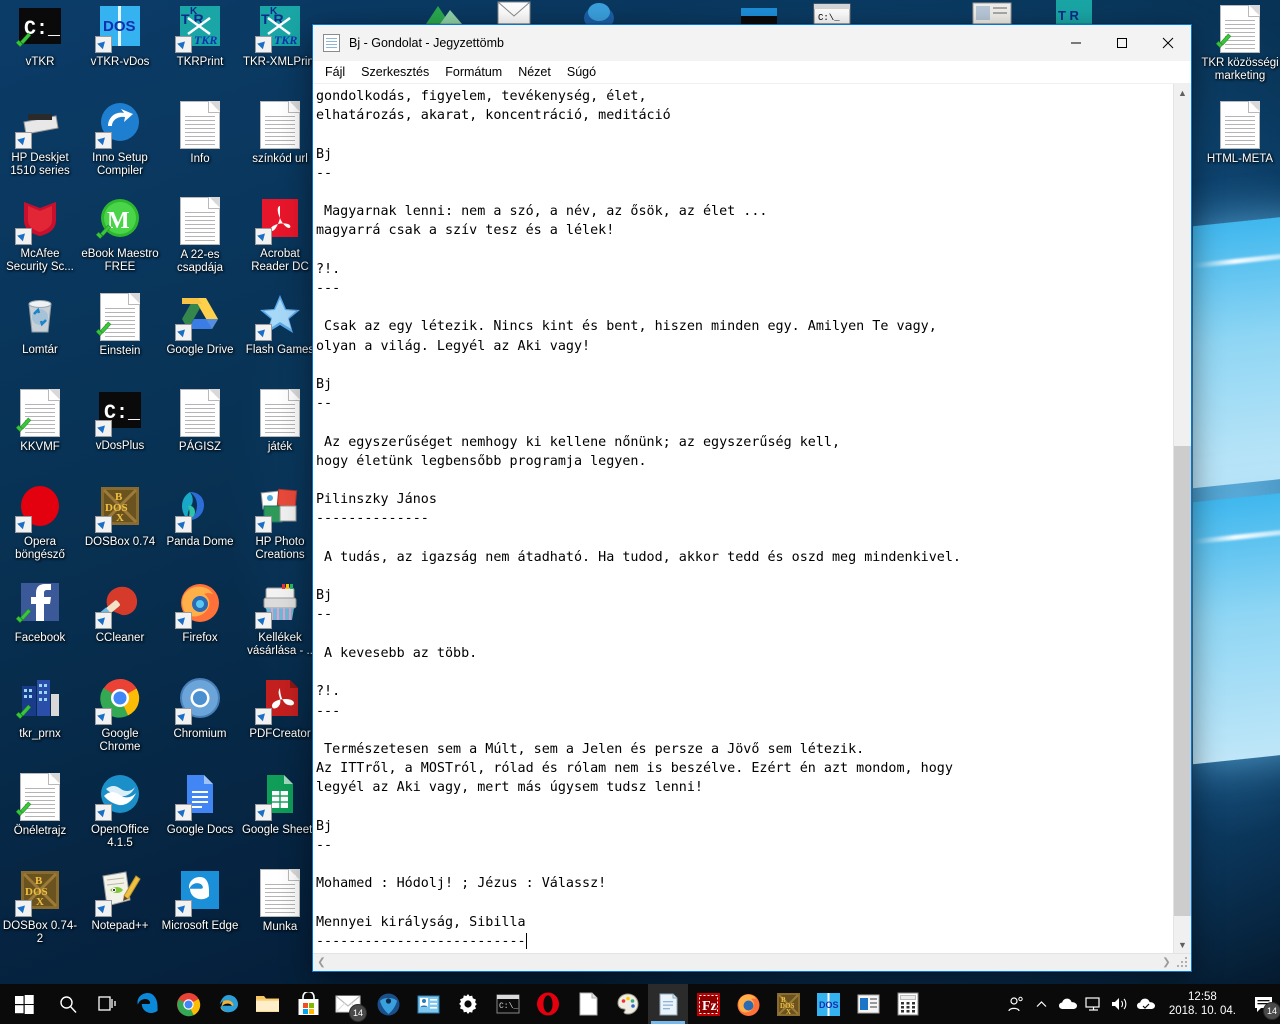 The image size is (1280, 1024). I want to click on edge-button, so click(148, 1004).